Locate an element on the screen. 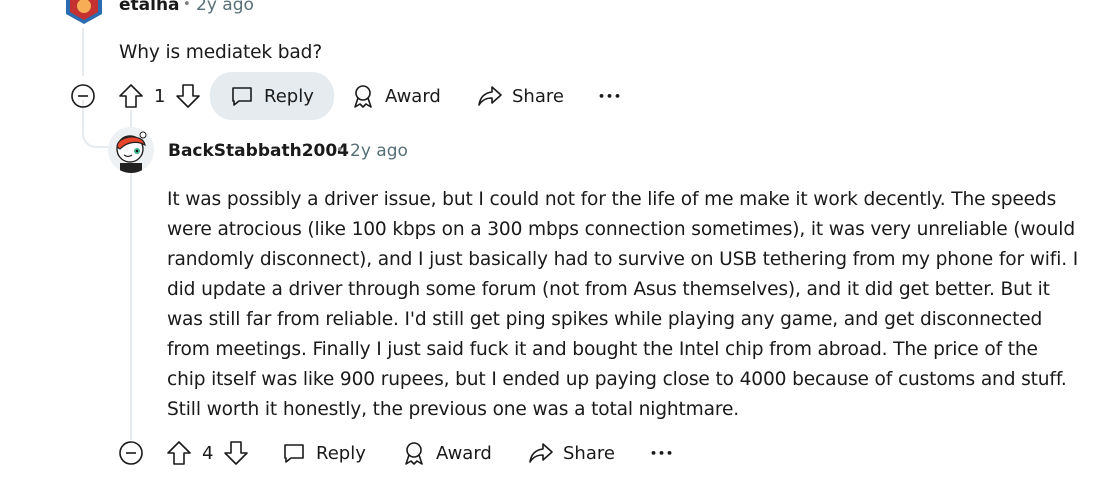  vote-count: 1 is located at coordinates (160, 96).